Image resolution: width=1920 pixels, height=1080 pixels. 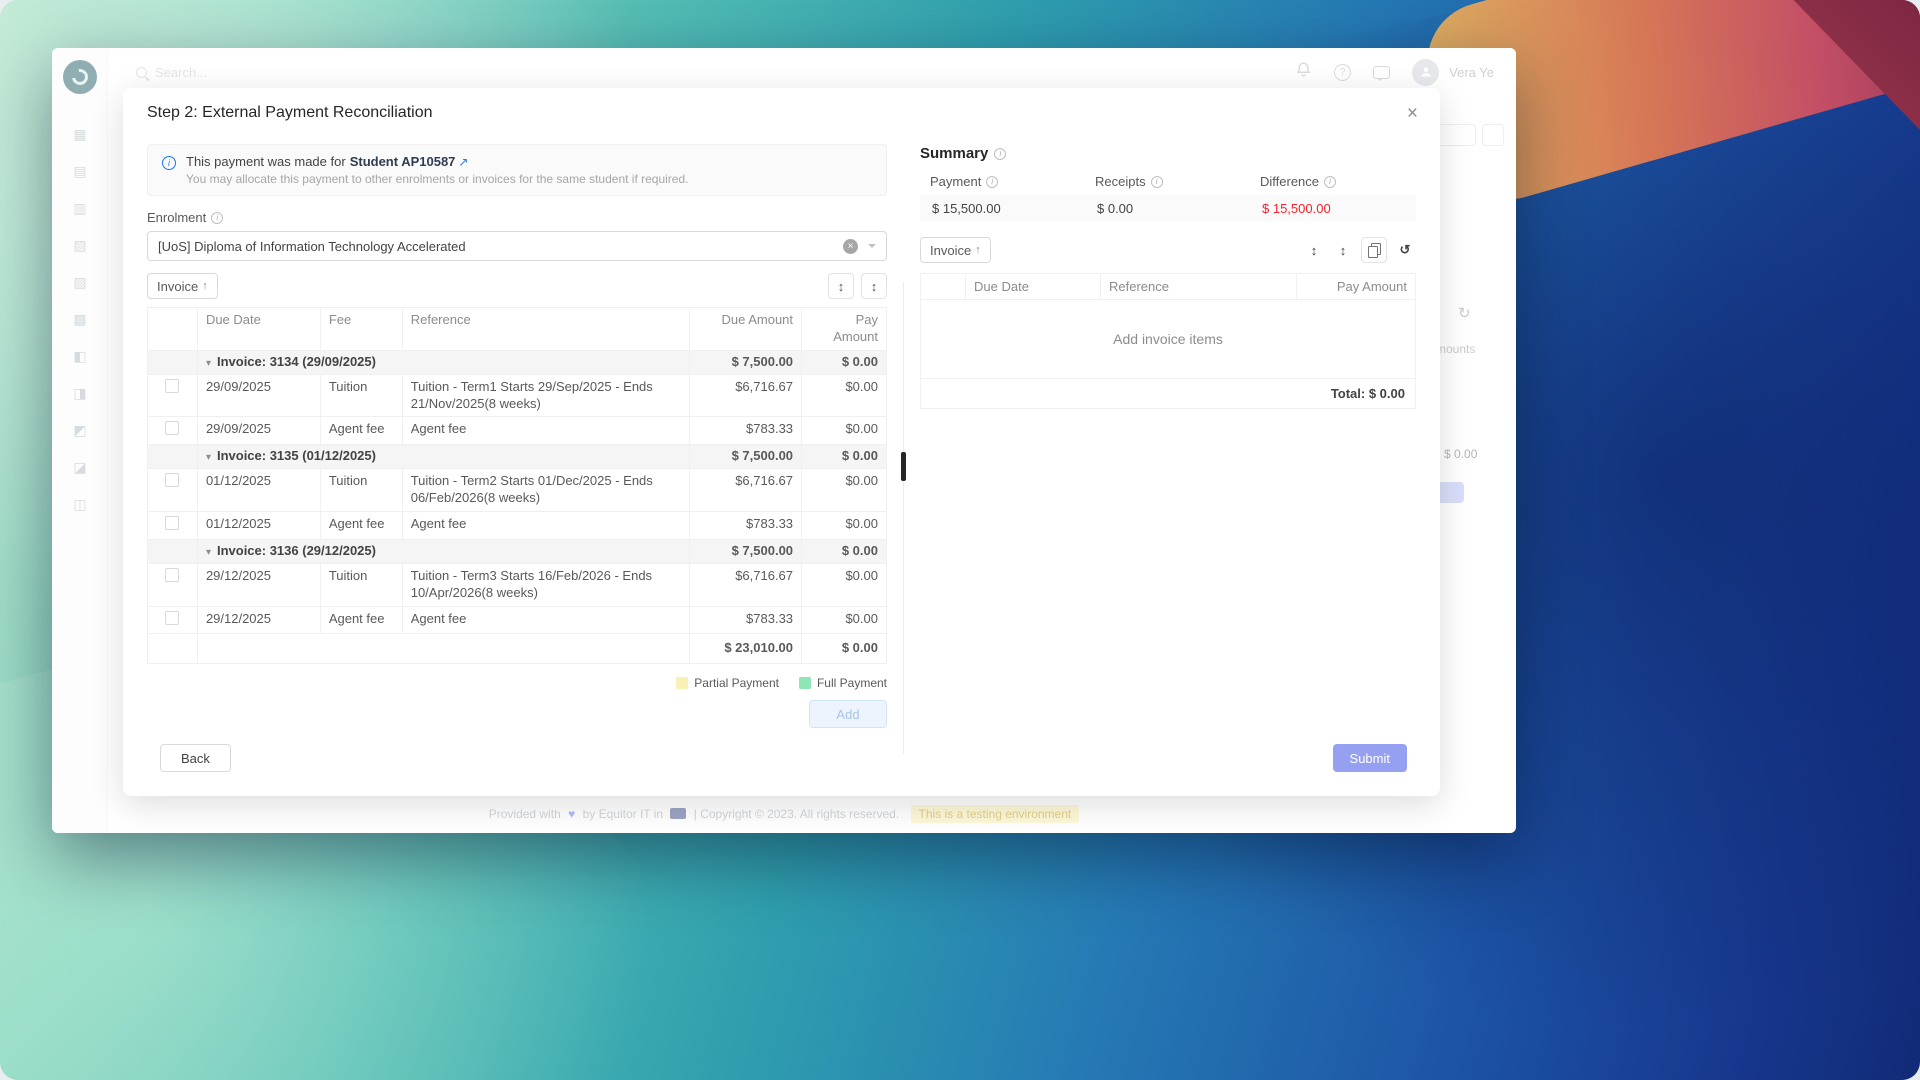 What do you see at coordinates (1374, 250) in the screenshot?
I see `copy-button` at bounding box center [1374, 250].